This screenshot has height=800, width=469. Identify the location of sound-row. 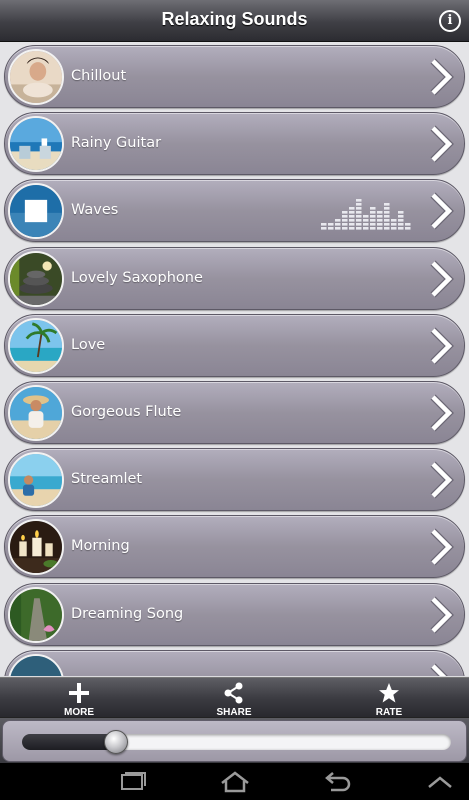
(234, 662).